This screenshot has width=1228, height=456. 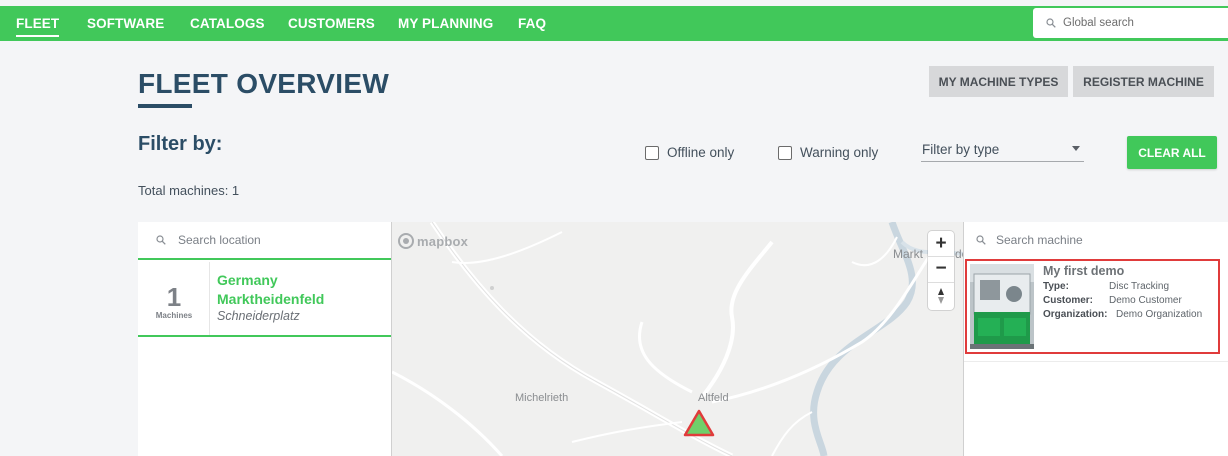 What do you see at coordinates (174, 315) in the screenshot?
I see `machine-count-label: Machines` at bounding box center [174, 315].